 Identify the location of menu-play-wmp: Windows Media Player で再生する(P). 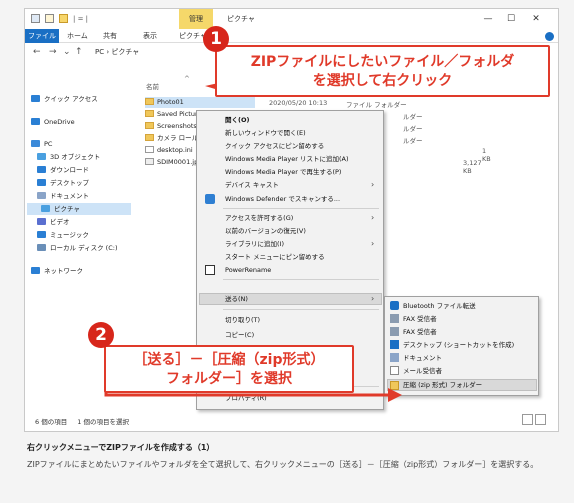
(283, 172).